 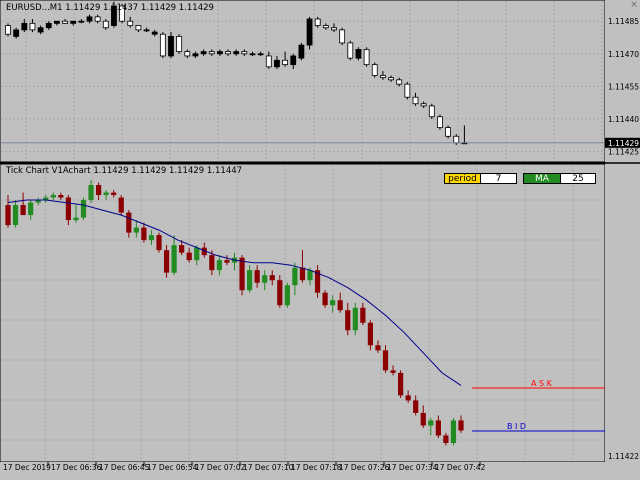 I want to click on tick-price-label: 1.11422, so click(x=623, y=456).